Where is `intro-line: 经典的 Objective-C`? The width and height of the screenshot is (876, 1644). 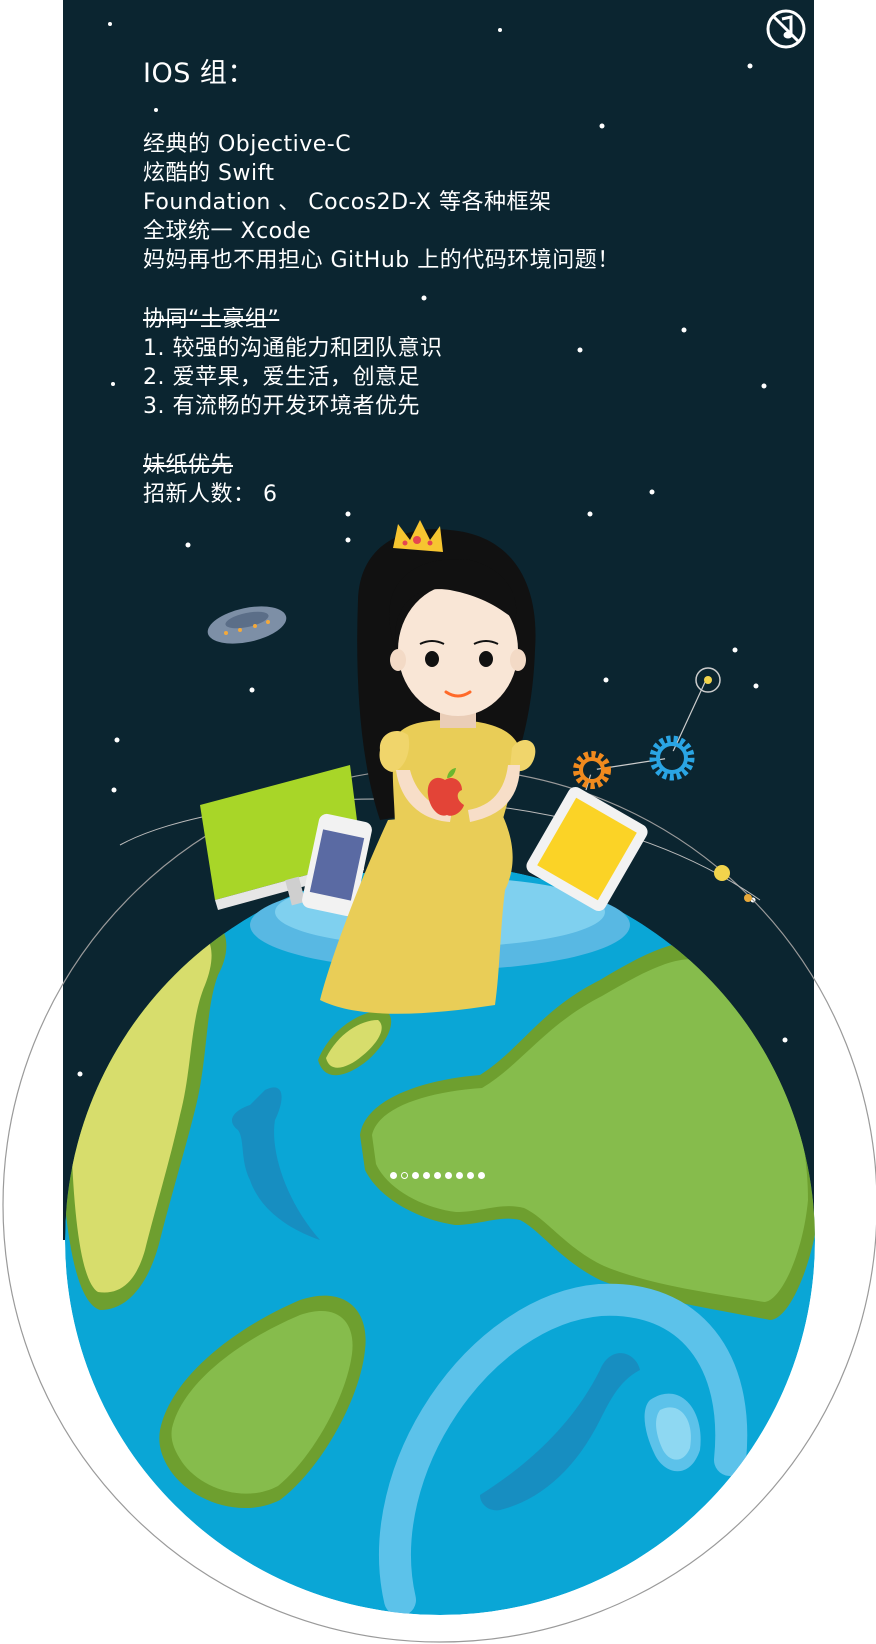
intro-line: 经典的 Objective-C is located at coordinates (247, 144).